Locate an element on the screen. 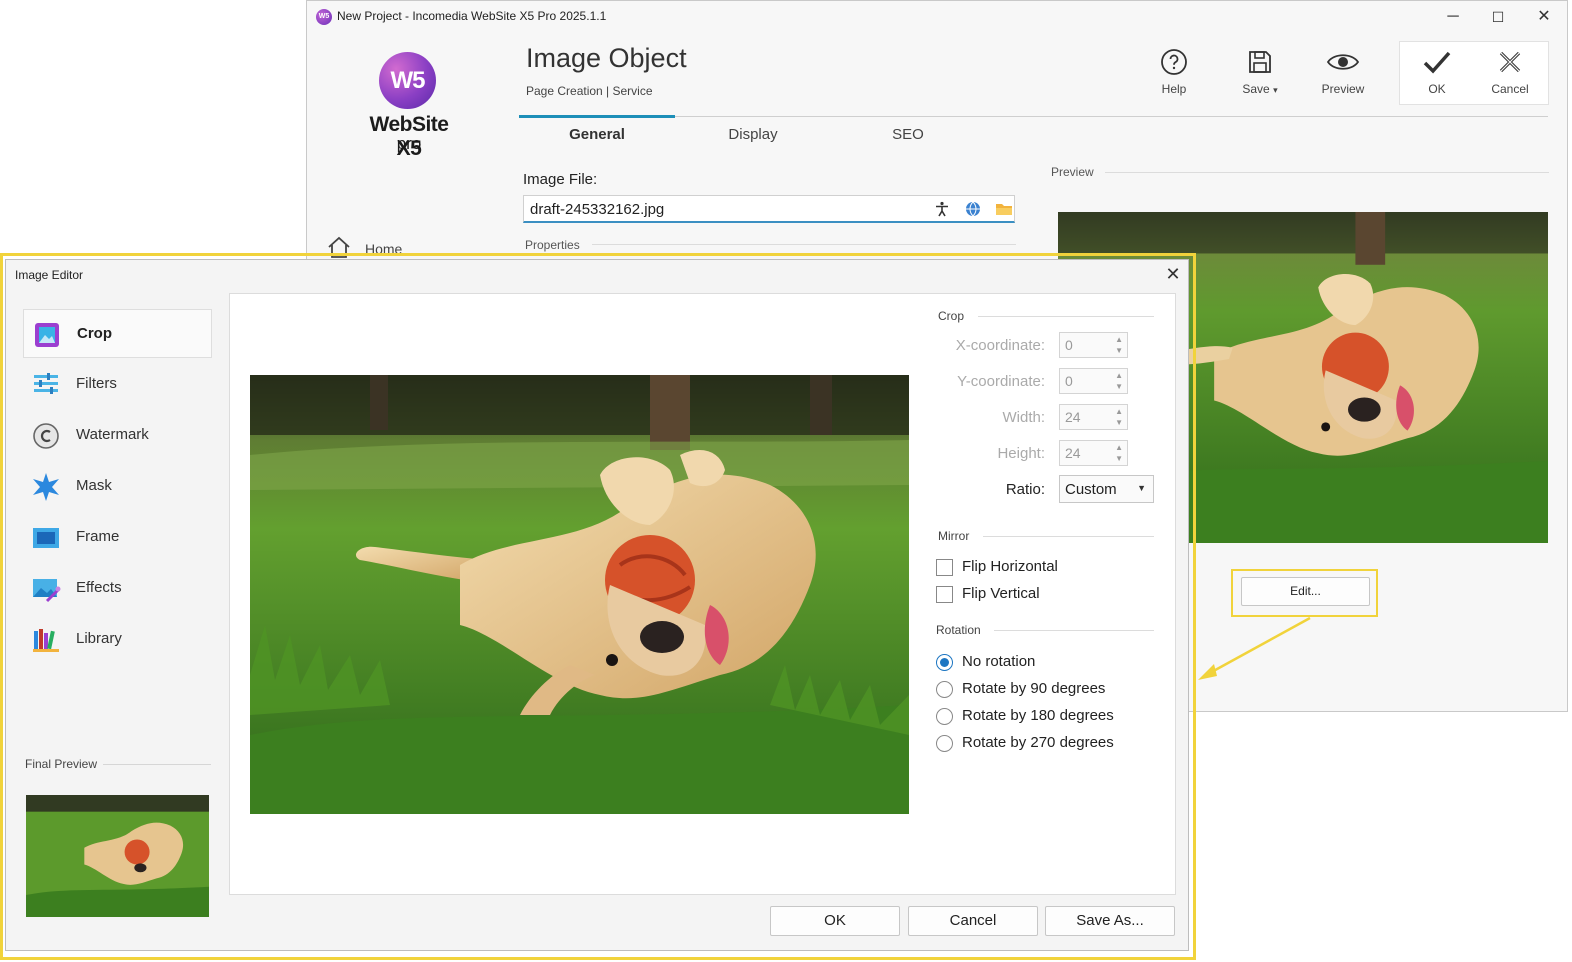  save-button: Save ▾ is located at coordinates (1260, 73).